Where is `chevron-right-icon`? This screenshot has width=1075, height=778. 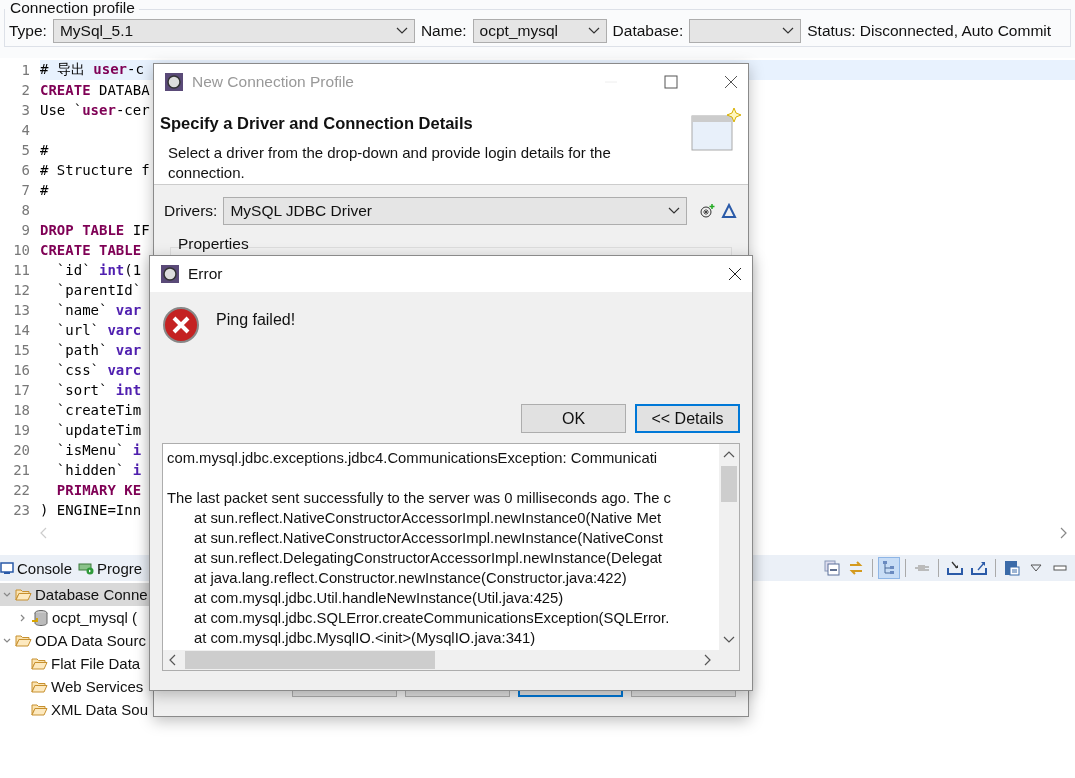 chevron-right-icon is located at coordinates (23, 617).